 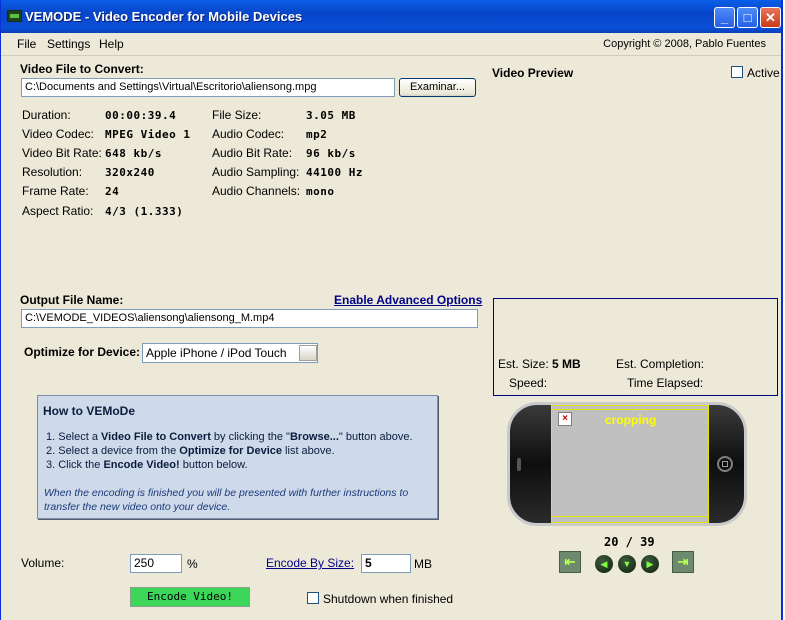 I want to click on device-dropdown-button, so click(x=308, y=353).